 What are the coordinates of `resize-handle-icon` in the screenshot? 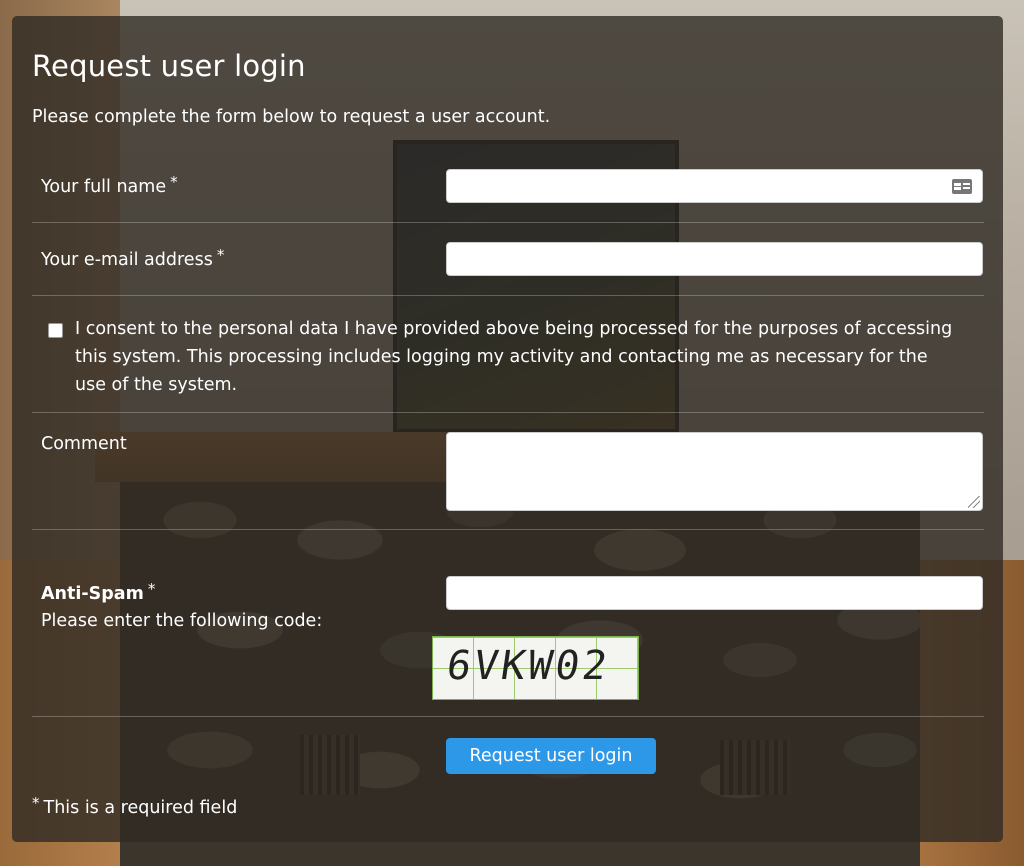 It's located at (974, 502).